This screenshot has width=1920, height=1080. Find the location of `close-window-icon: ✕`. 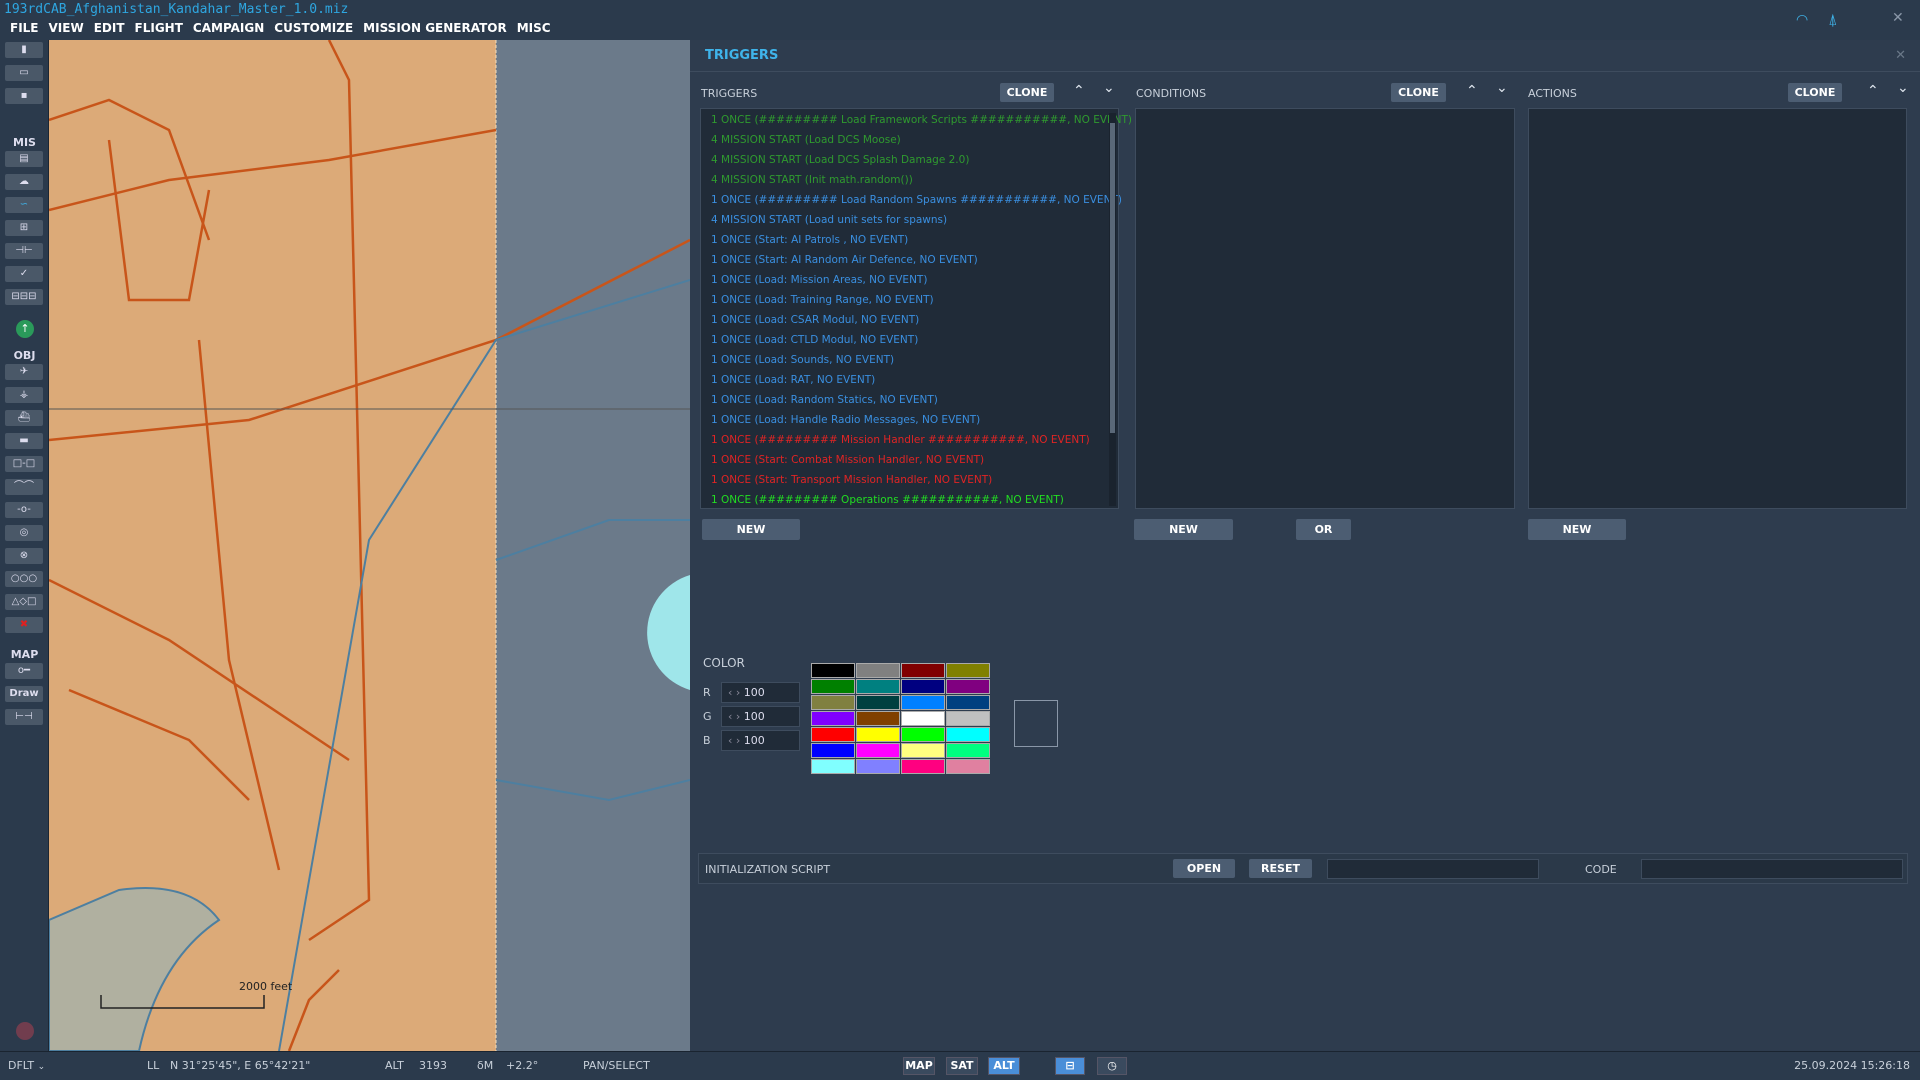

close-window-icon: ✕ is located at coordinates (1898, 18).